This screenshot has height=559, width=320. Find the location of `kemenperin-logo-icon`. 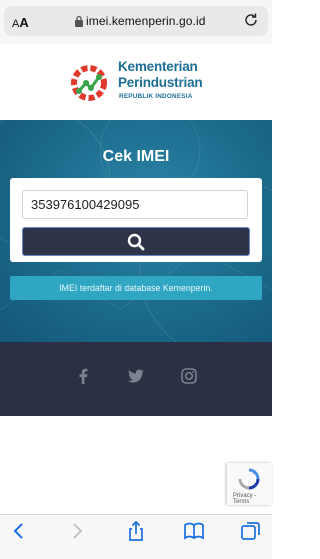

kemenperin-logo-icon is located at coordinates (89, 83).